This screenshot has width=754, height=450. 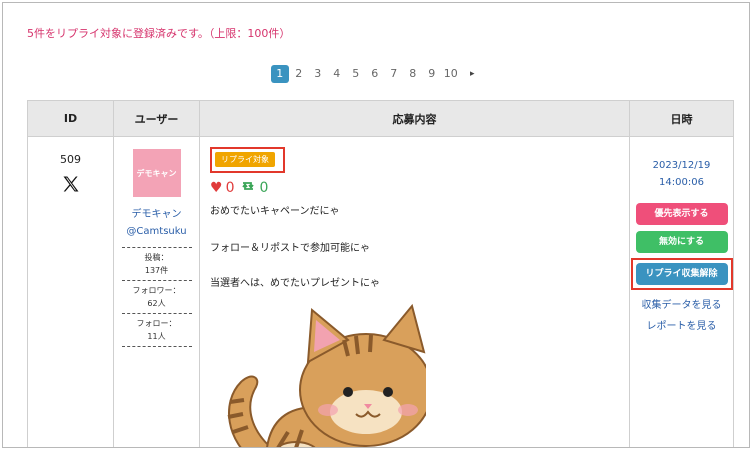 I want to click on reply-release-highlight: リプライ収集解除, so click(x=681, y=274).